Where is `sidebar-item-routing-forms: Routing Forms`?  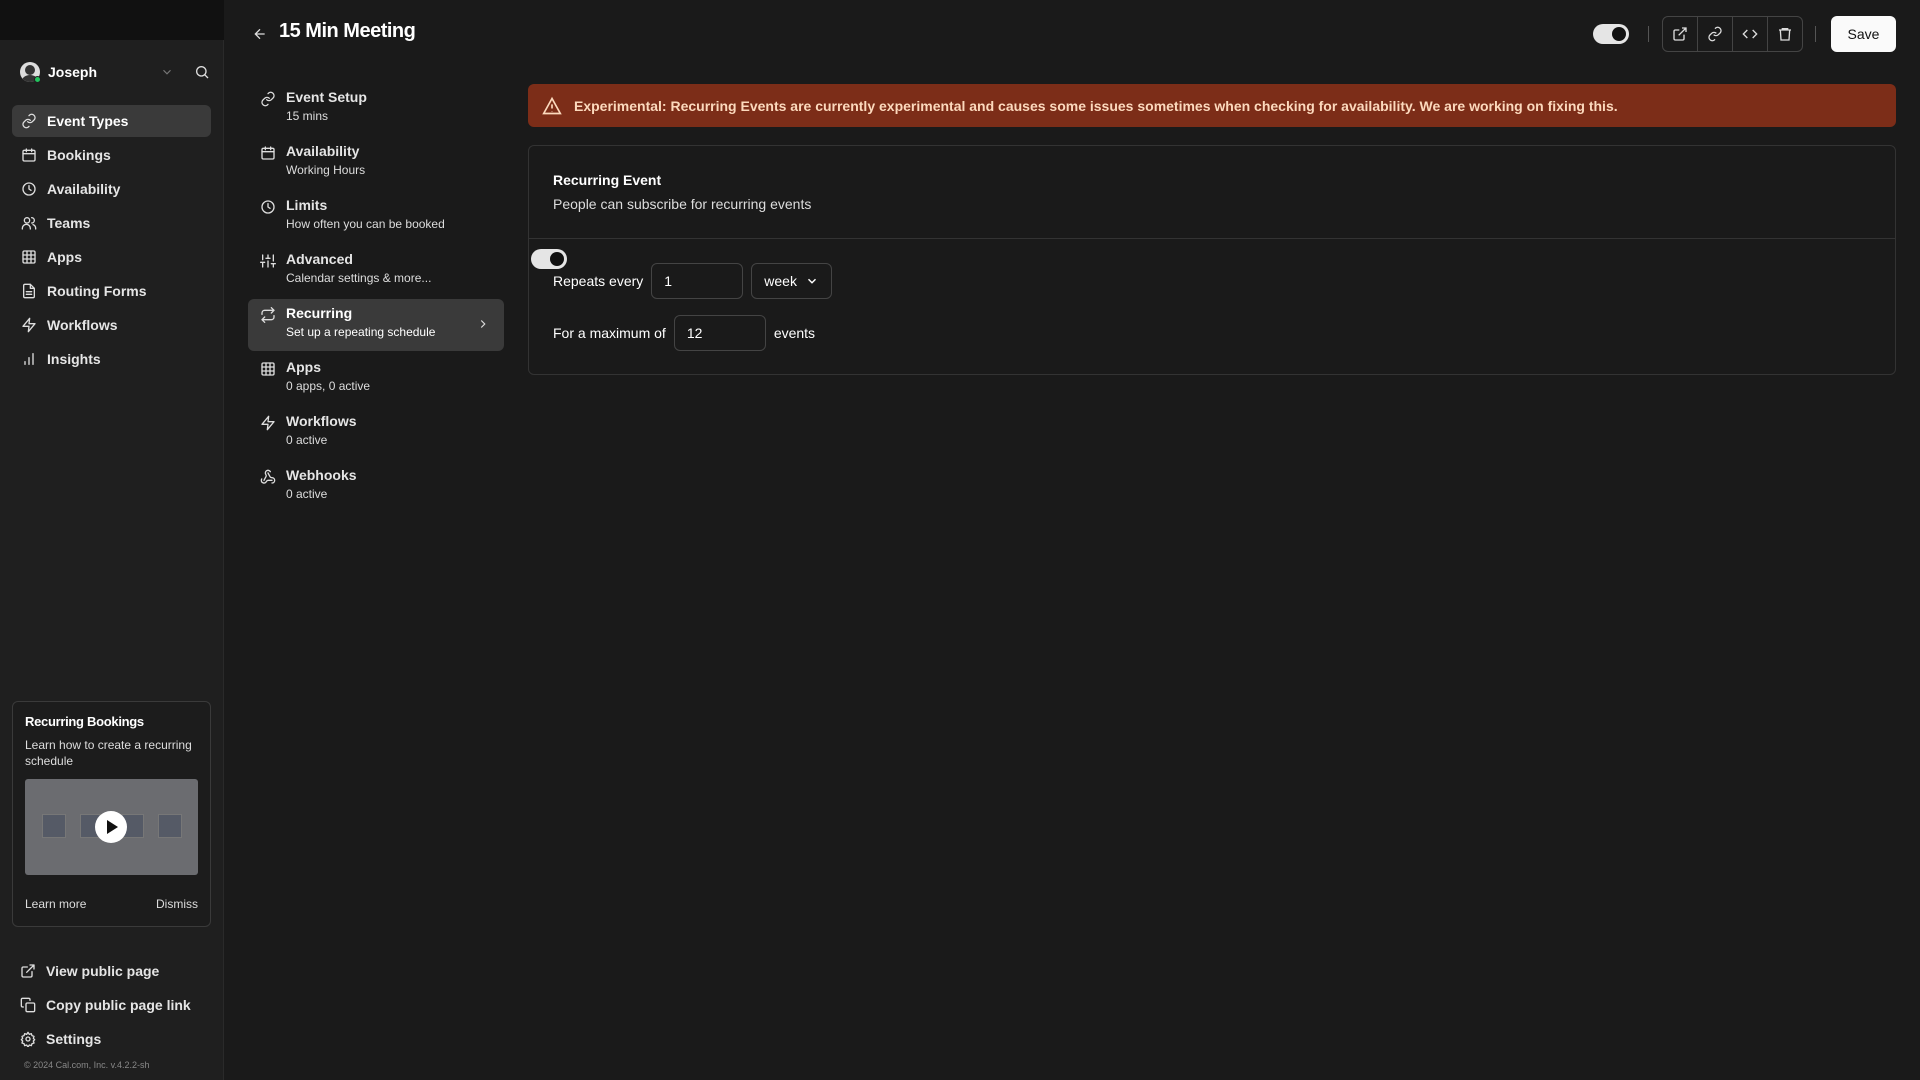
sidebar-item-routing-forms: Routing Forms is located at coordinates (111, 291).